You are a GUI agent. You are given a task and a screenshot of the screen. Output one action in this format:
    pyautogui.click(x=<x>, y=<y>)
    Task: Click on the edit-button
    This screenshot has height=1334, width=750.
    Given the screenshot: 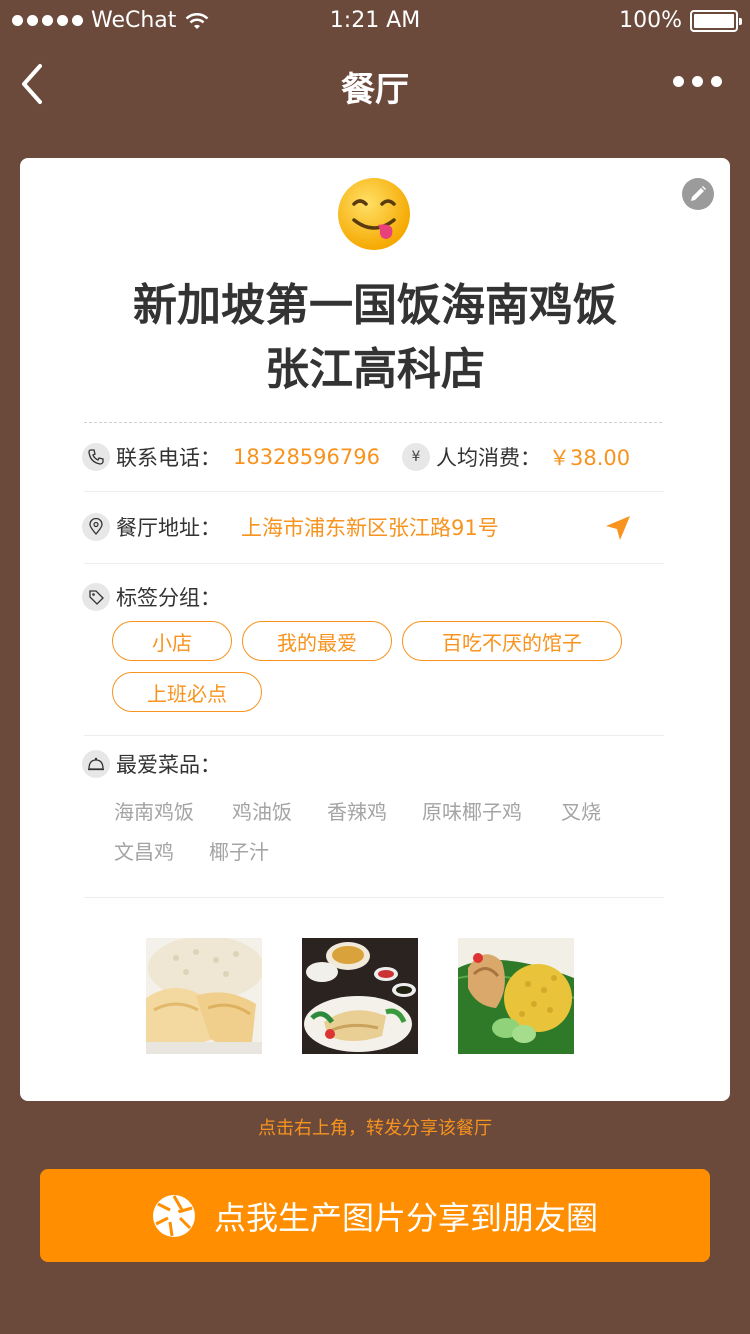 What is the action you would take?
    pyautogui.click(x=698, y=194)
    